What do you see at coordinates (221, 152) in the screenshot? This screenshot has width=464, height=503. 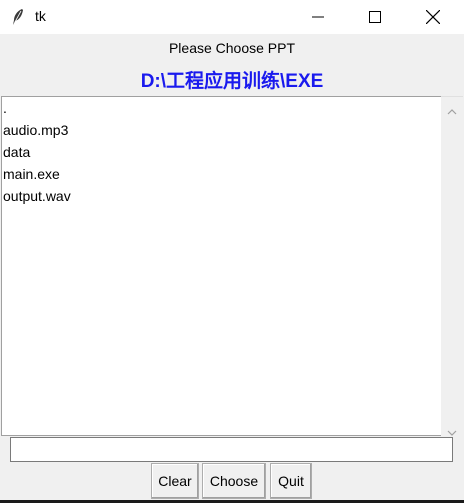 I see `list-item: data` at bounding box center [221, 152].